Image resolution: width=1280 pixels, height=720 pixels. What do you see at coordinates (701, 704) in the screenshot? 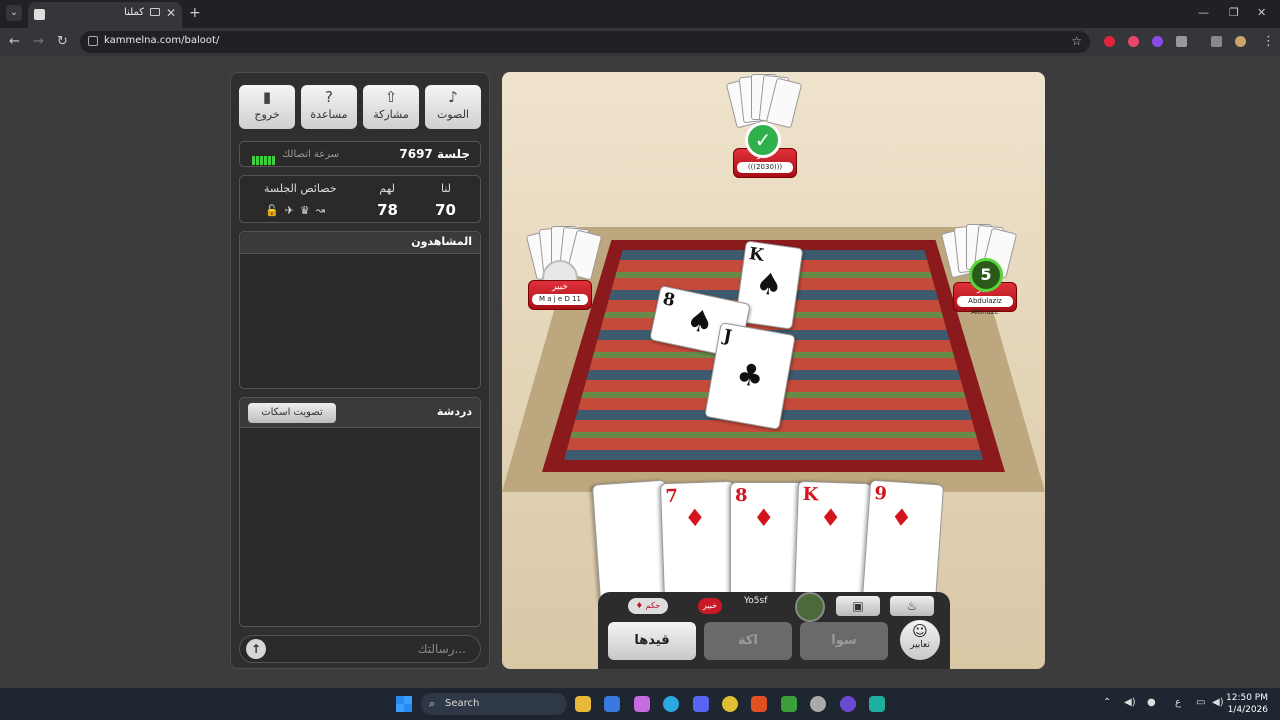
I see `discord-icon` at bounding box center [701, 704].